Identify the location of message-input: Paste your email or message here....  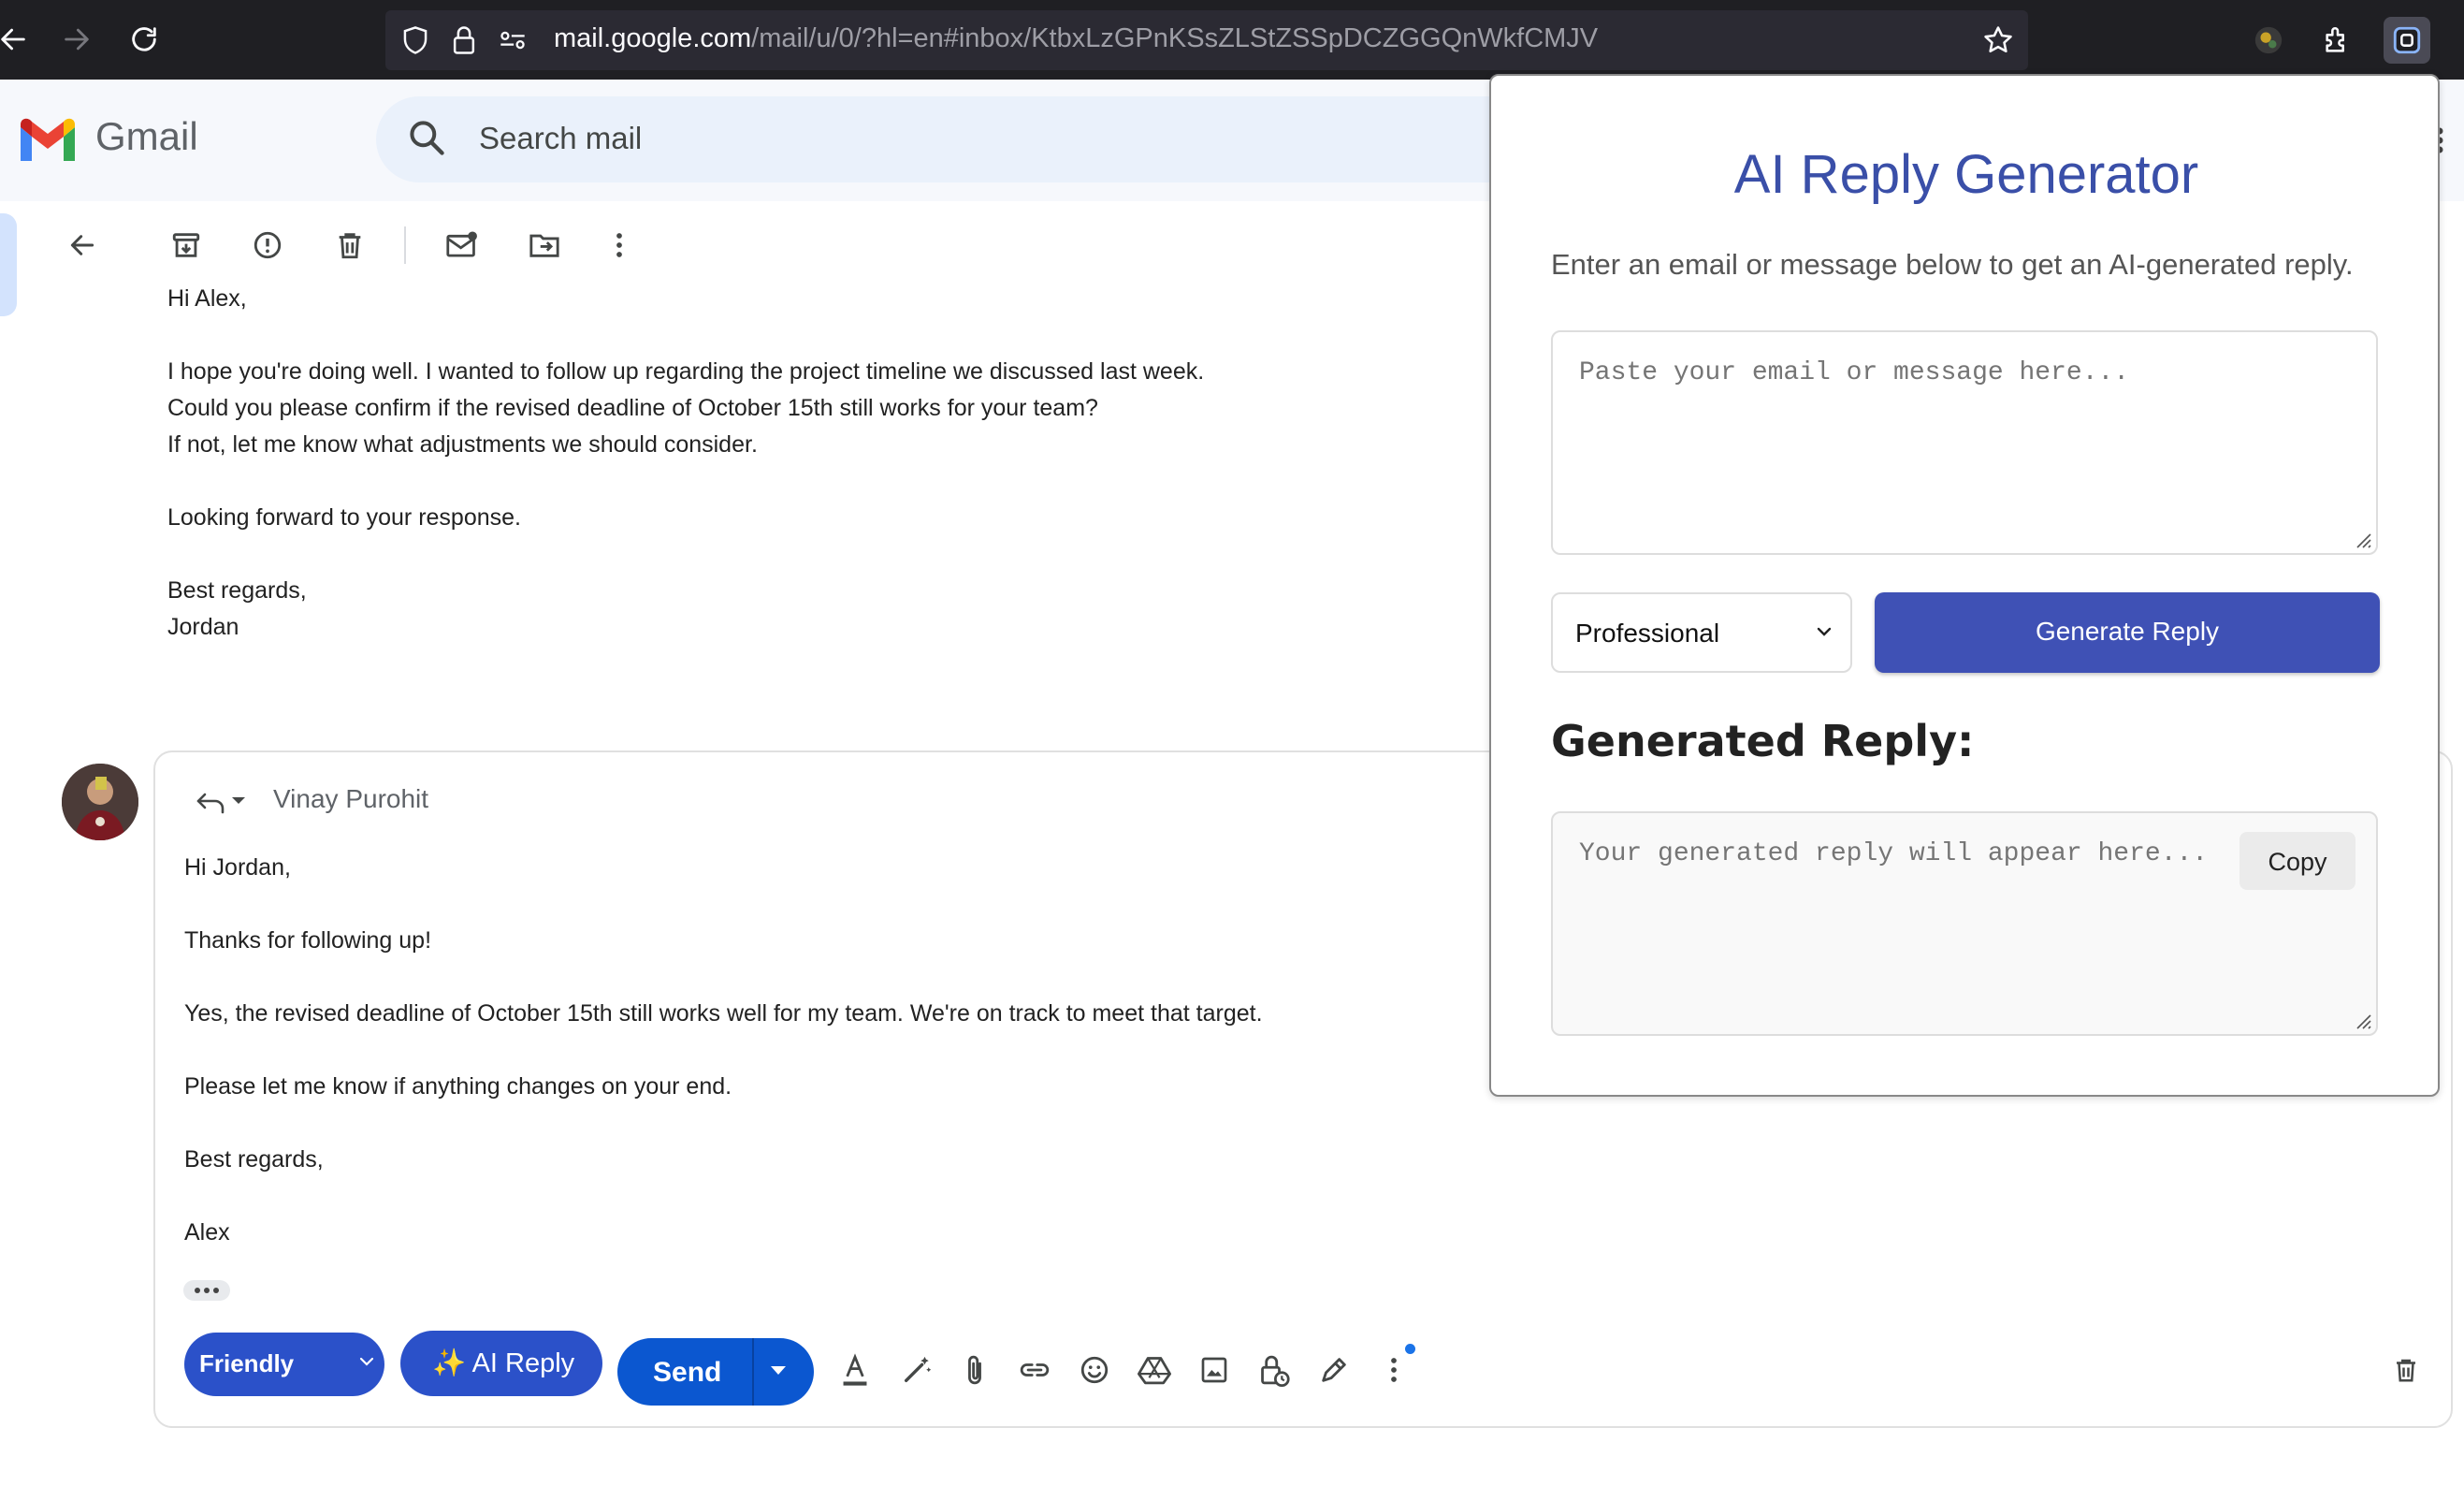
(1965, 442).